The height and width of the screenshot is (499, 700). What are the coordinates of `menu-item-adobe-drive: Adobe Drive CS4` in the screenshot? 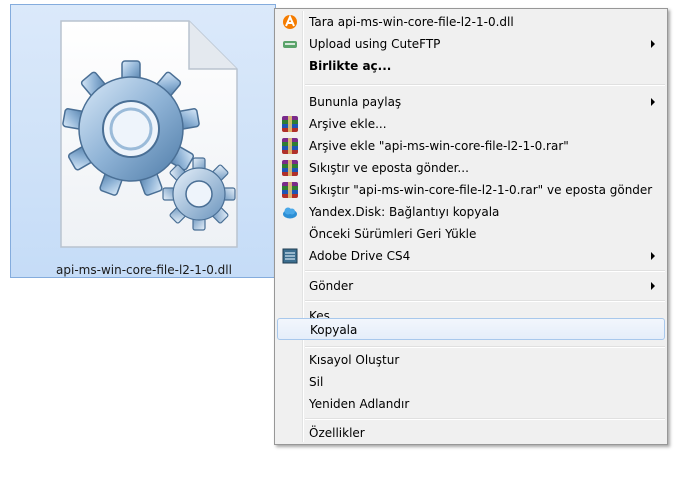 It's located at (471, 256).